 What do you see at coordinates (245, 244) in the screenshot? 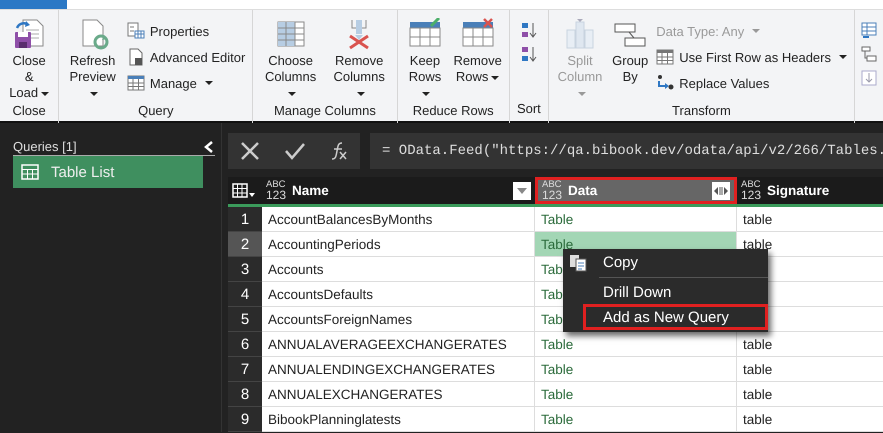
I see `row-number: 2` at bounding box center [245, 244].